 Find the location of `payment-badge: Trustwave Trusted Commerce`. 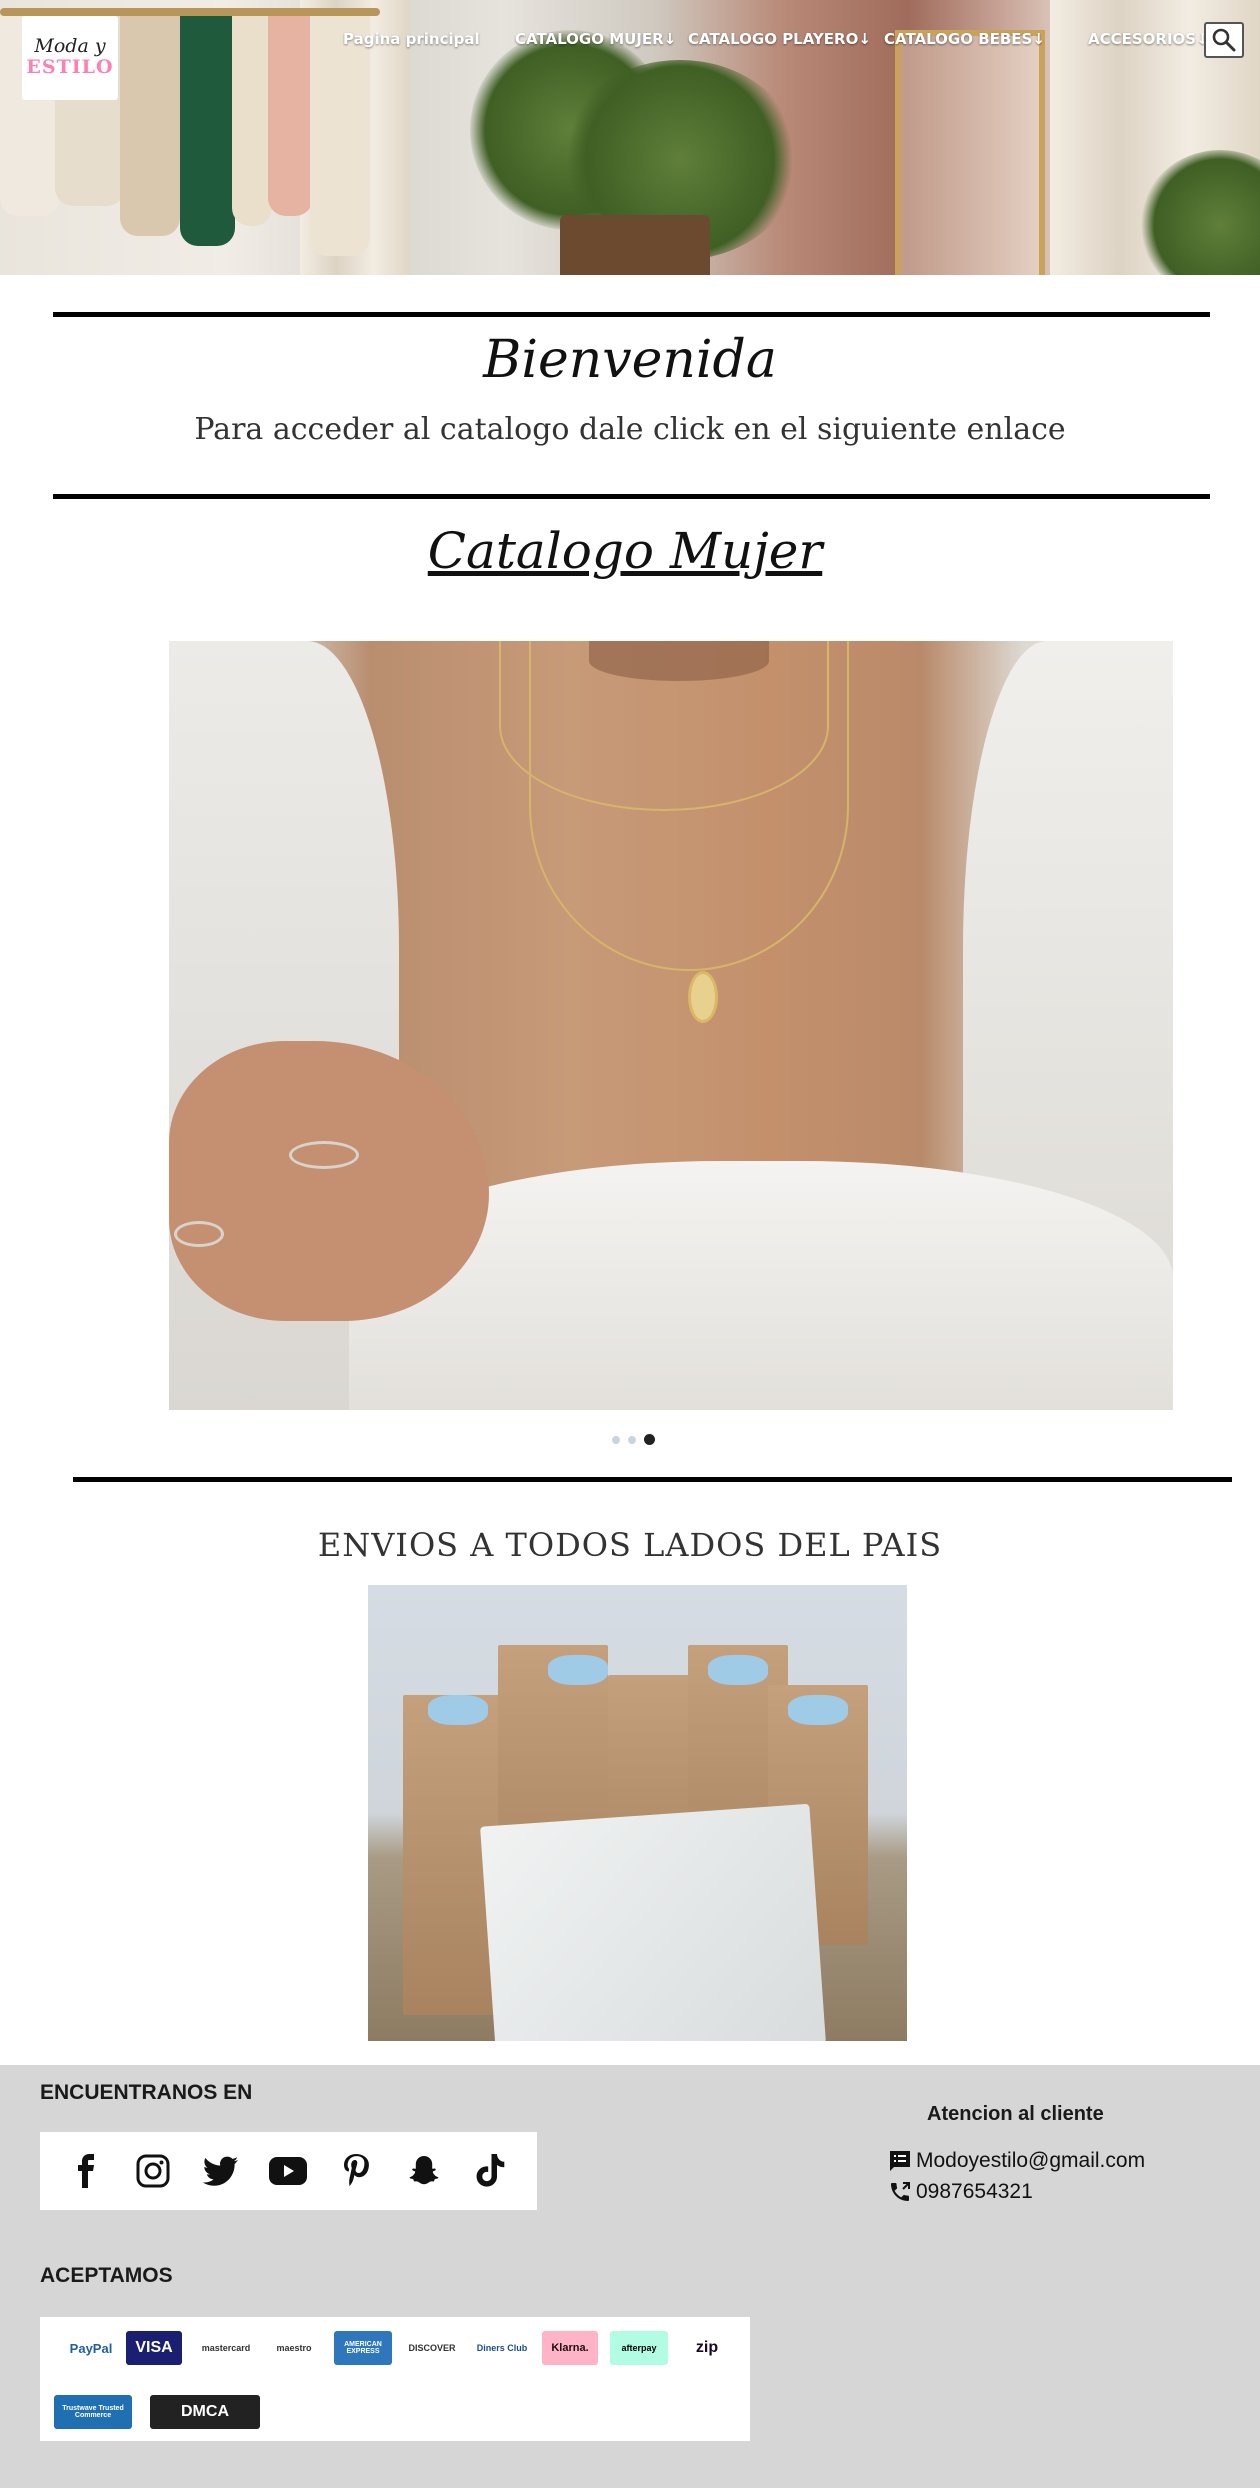

payment-badge: Trustwave Trusted Commerce is located at coordinates (93, 2412).